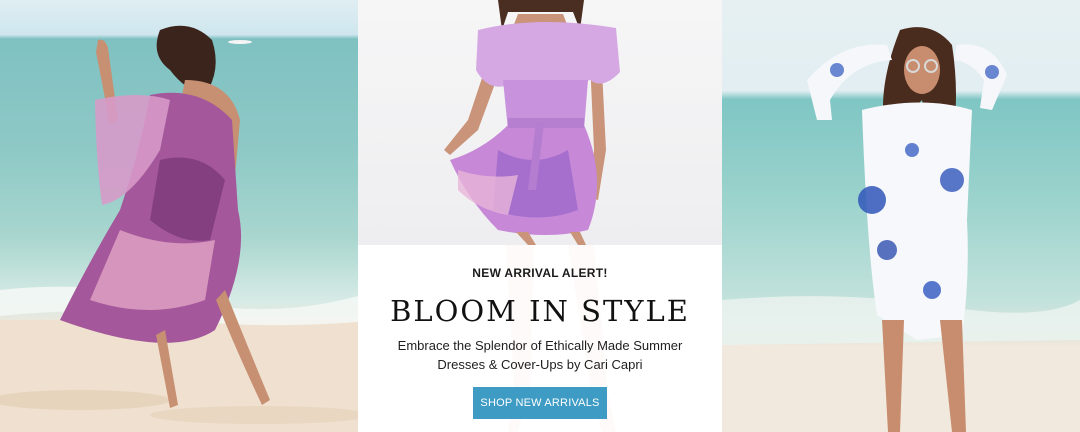  What do you see at coordinates (540, 273) in the screenshot?
I see `promo-eyebrow: NEW ARRIVAL ALERT!` at bounding box center [540, 273].